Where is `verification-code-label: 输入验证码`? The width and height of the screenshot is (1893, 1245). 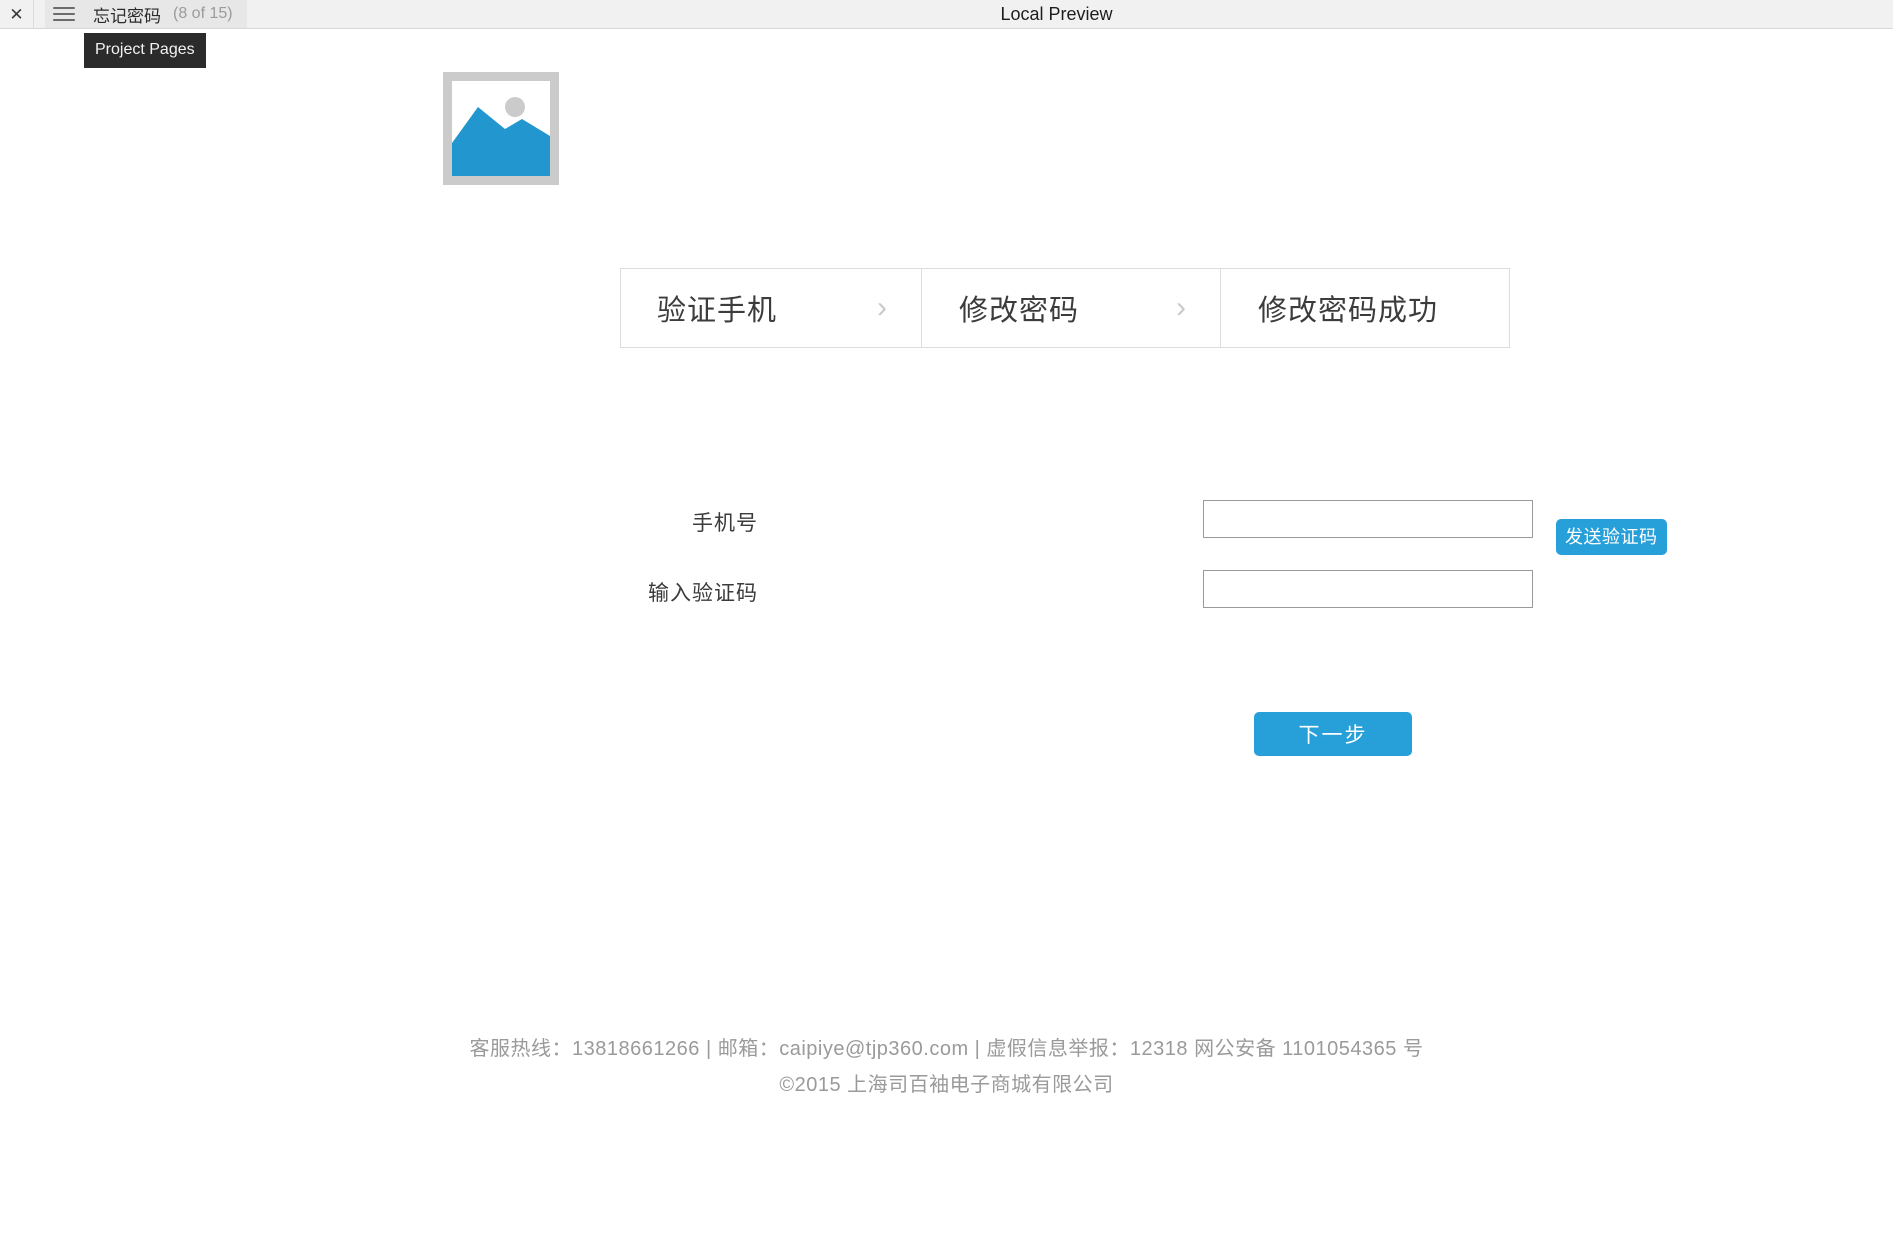
verification-code-label: 输入验证码 is located at coordinates (703, 593).